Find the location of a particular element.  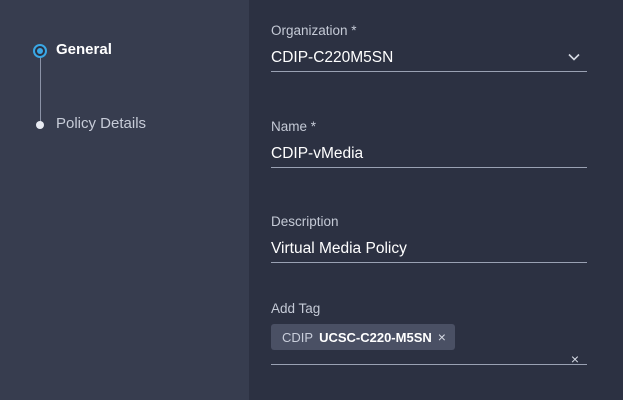

name-input: CDIP-vMedia is located at coordinates (429, 155).